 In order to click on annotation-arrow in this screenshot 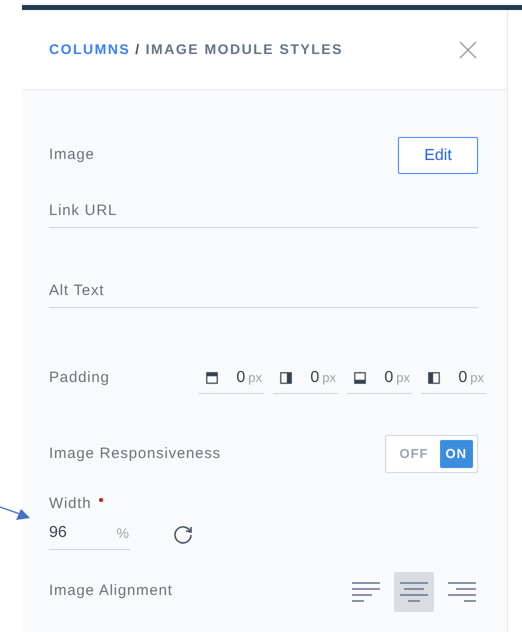, I will do `click(16, 514)`.